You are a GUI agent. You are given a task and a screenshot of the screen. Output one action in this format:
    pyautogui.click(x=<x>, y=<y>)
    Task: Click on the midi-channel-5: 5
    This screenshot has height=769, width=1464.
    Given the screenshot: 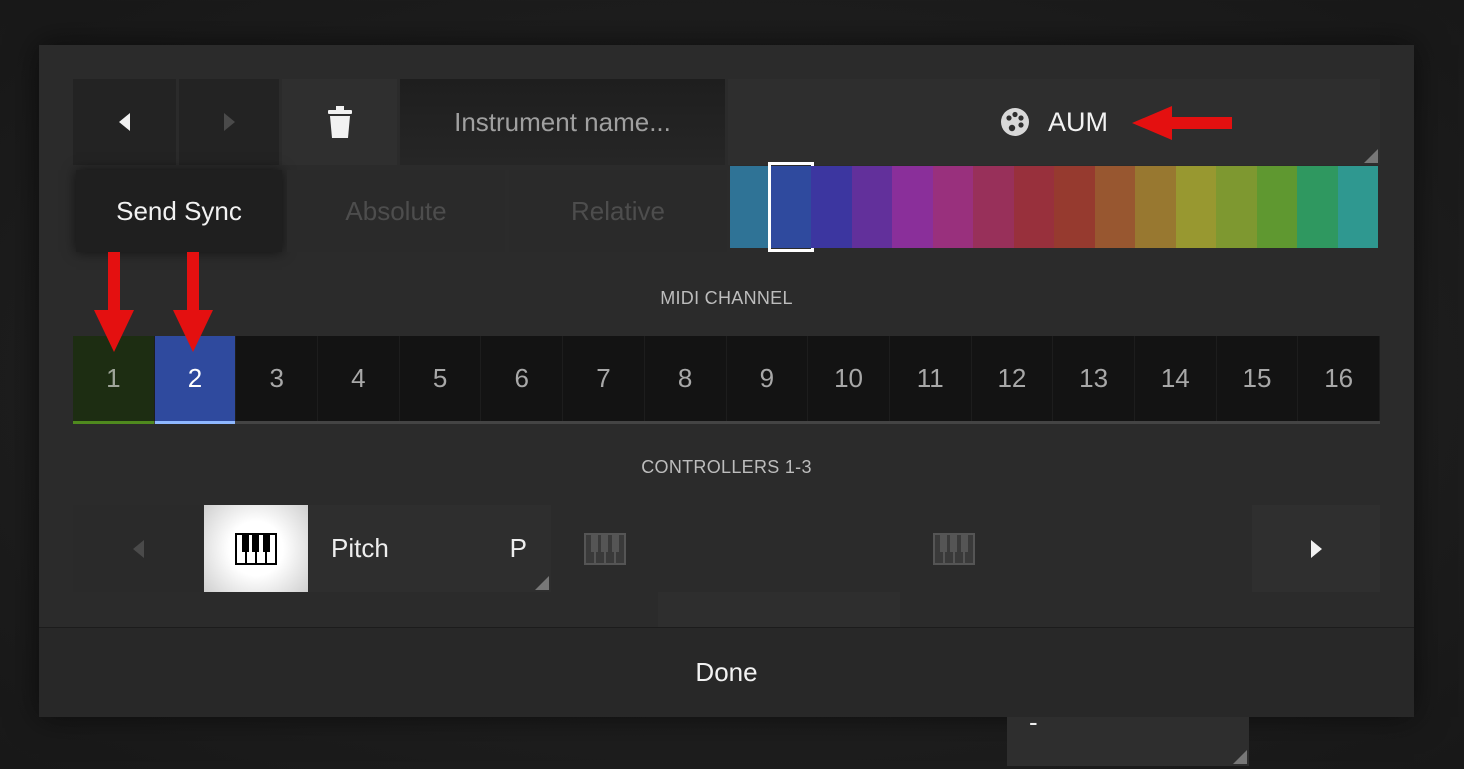 What is the action you would take?
    pyautogui.click(x=440, y=378)
    